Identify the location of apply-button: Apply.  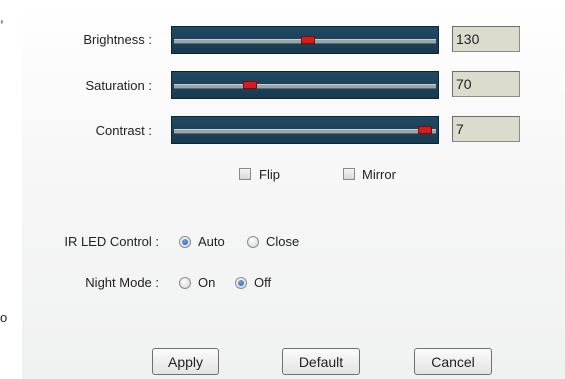
(185, 361).